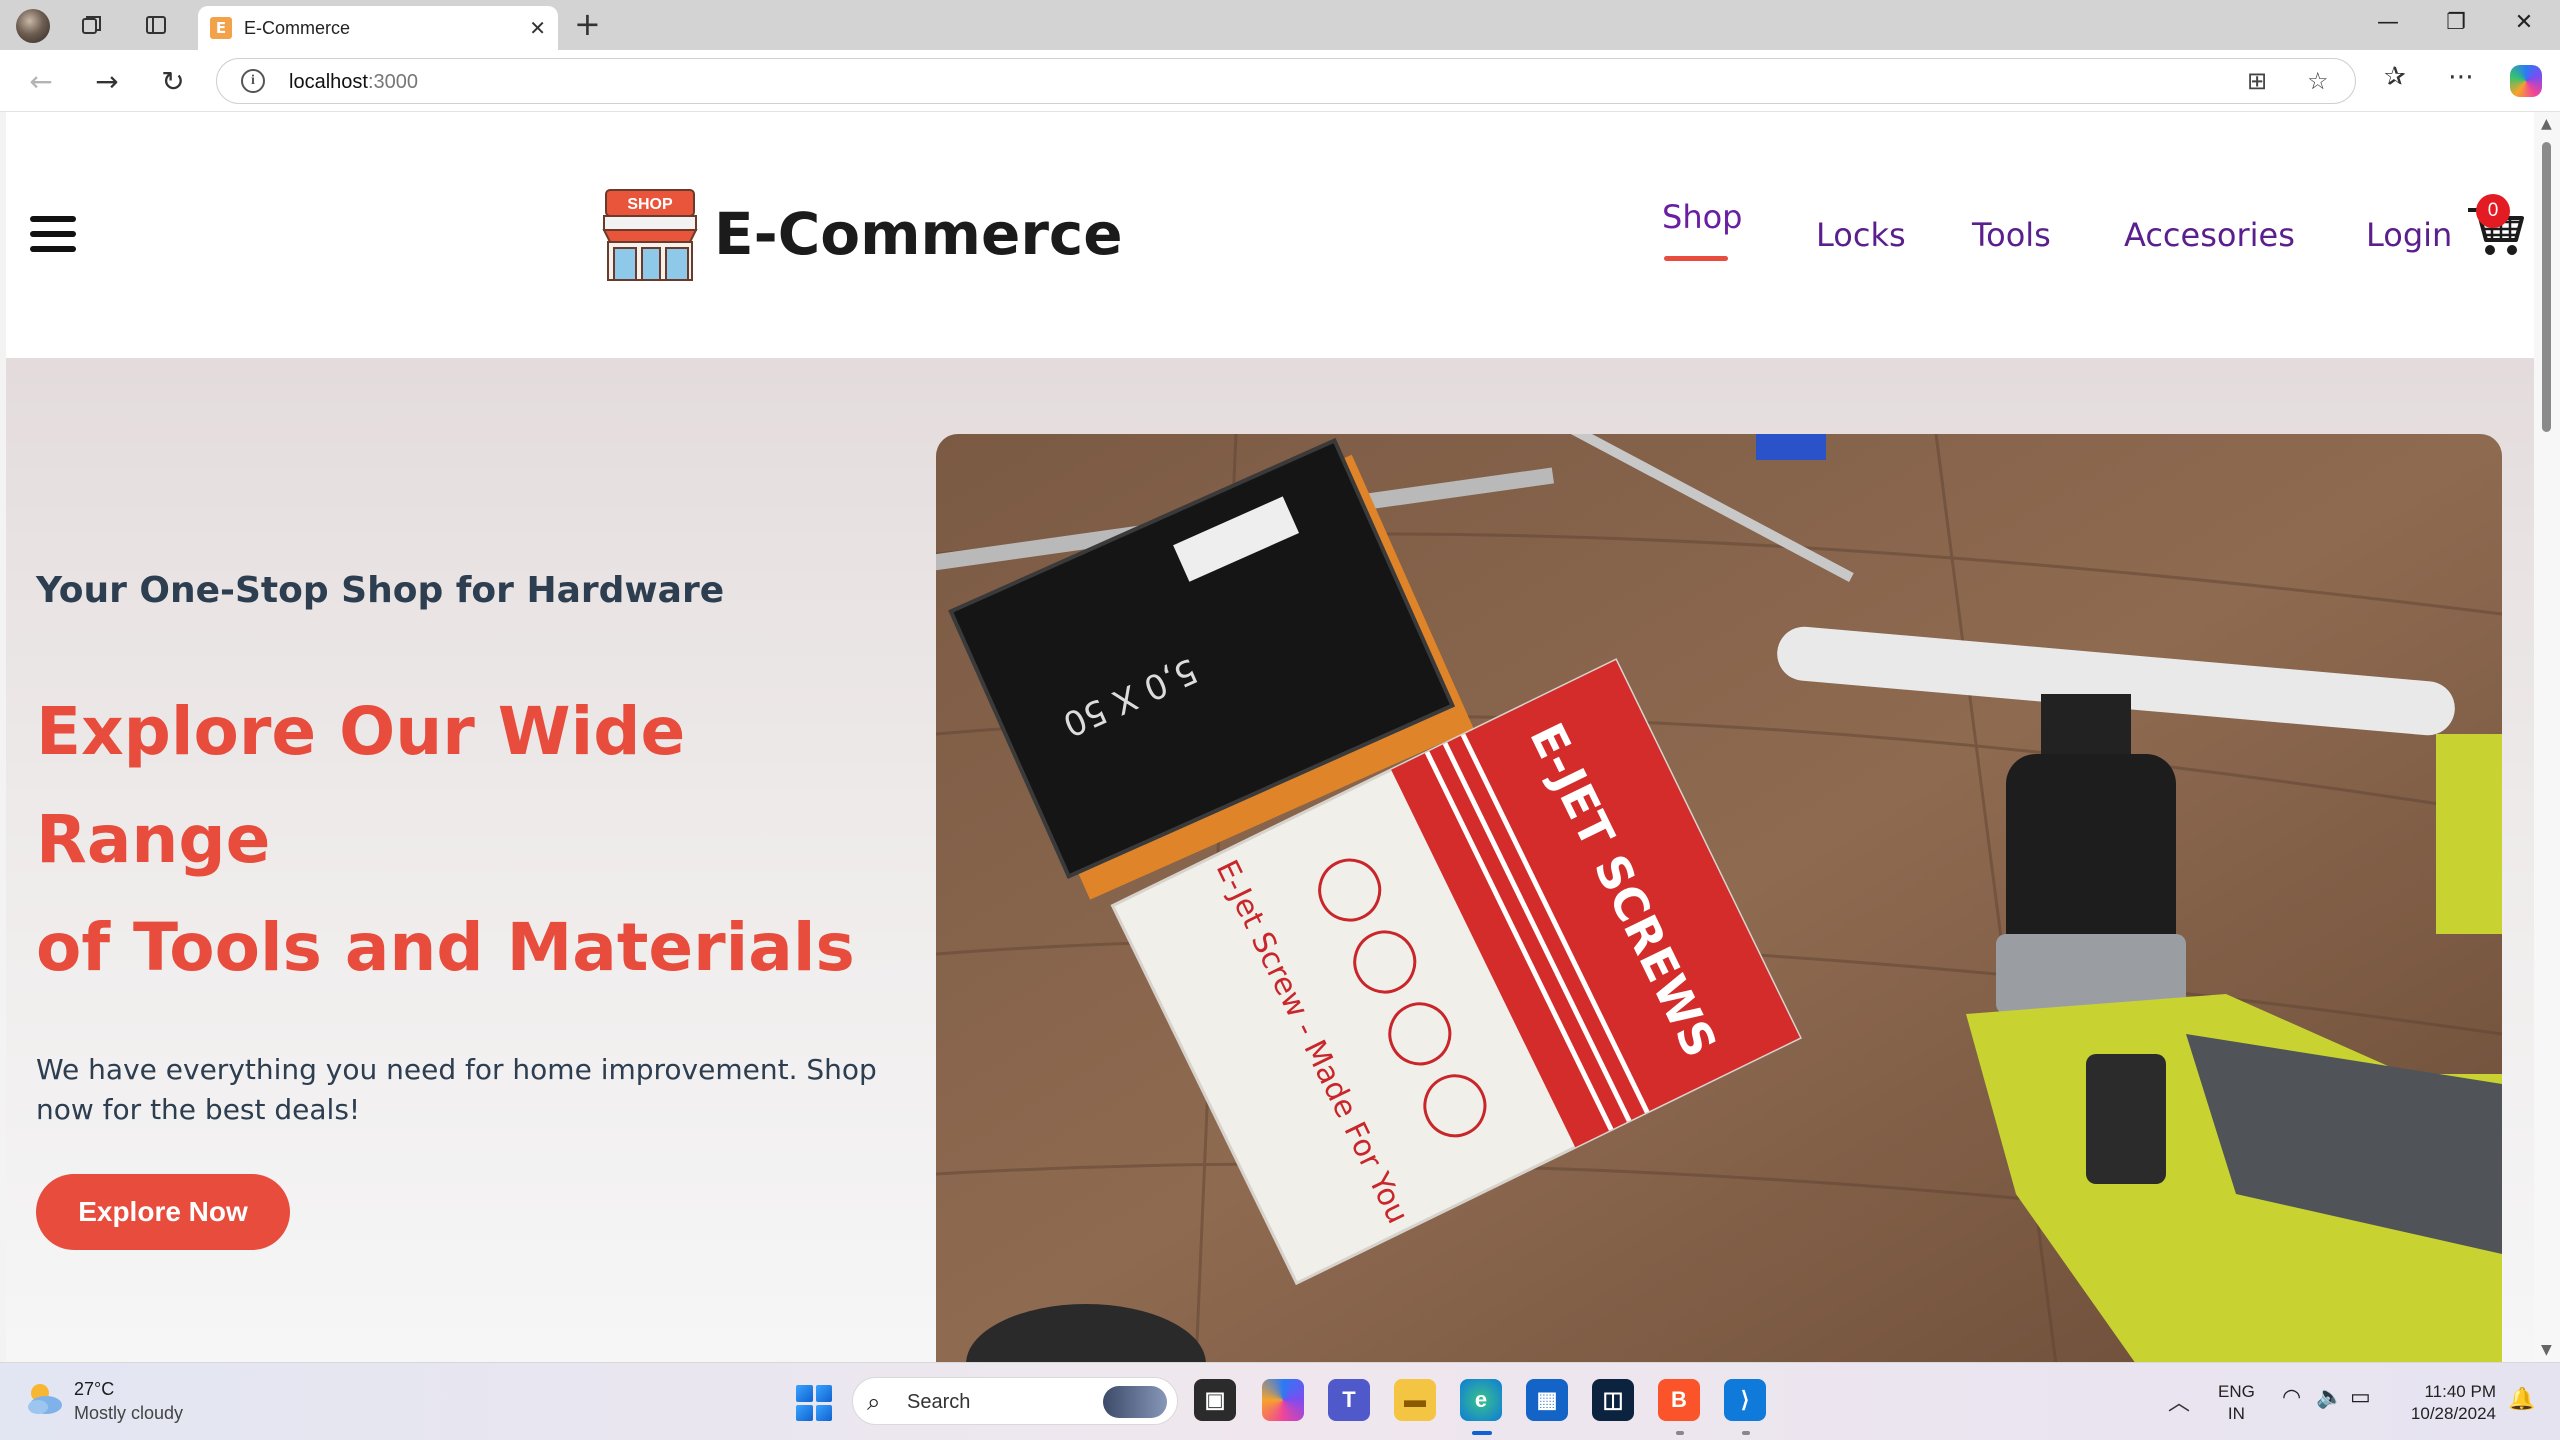  What do you see at coordinates (2524, 22) in the screenshot?
I see `close-window-button: ✕` at bounding box center [2524, 22].